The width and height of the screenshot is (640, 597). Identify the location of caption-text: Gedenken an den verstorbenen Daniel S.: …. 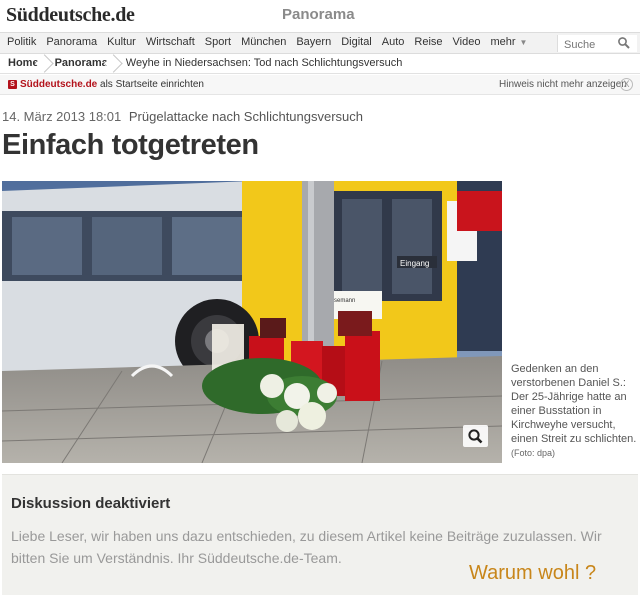
(574, 404).